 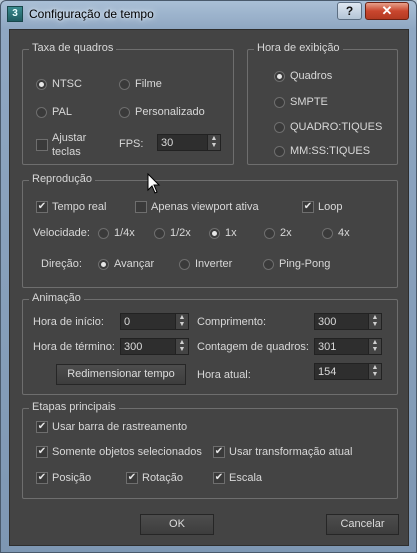 I want to click on radio-speed-2x-label: 2x, so click(x=286, y=233).